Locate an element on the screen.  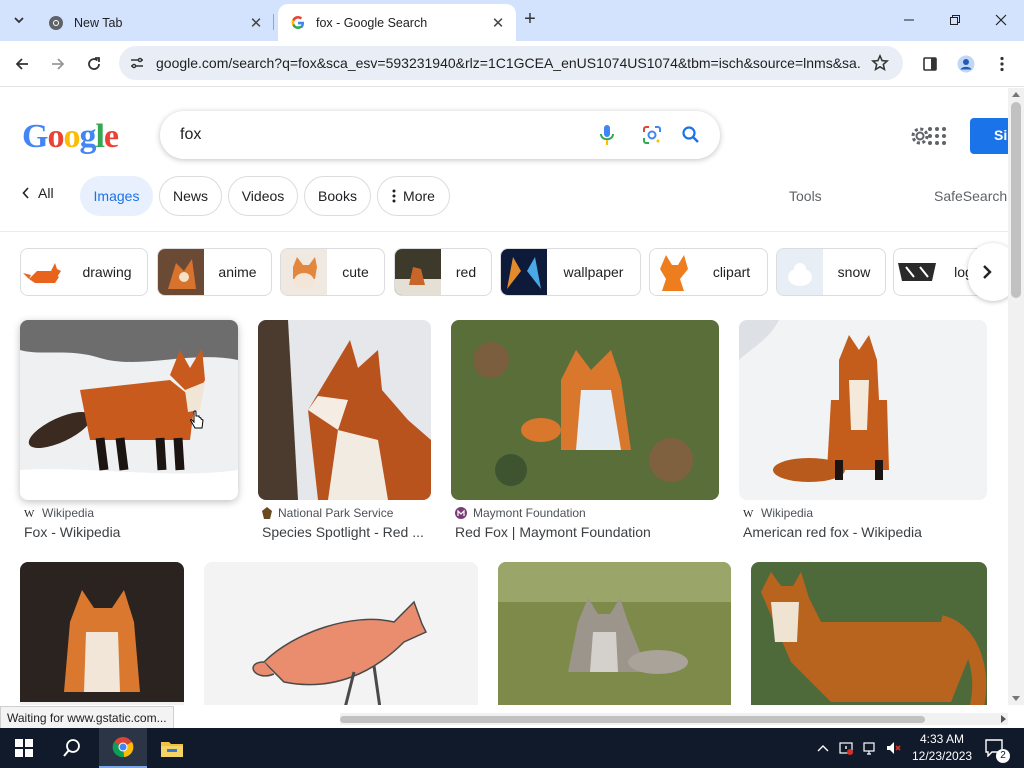
page-horizontal-scrollbar is located at coordinates (674, 719).